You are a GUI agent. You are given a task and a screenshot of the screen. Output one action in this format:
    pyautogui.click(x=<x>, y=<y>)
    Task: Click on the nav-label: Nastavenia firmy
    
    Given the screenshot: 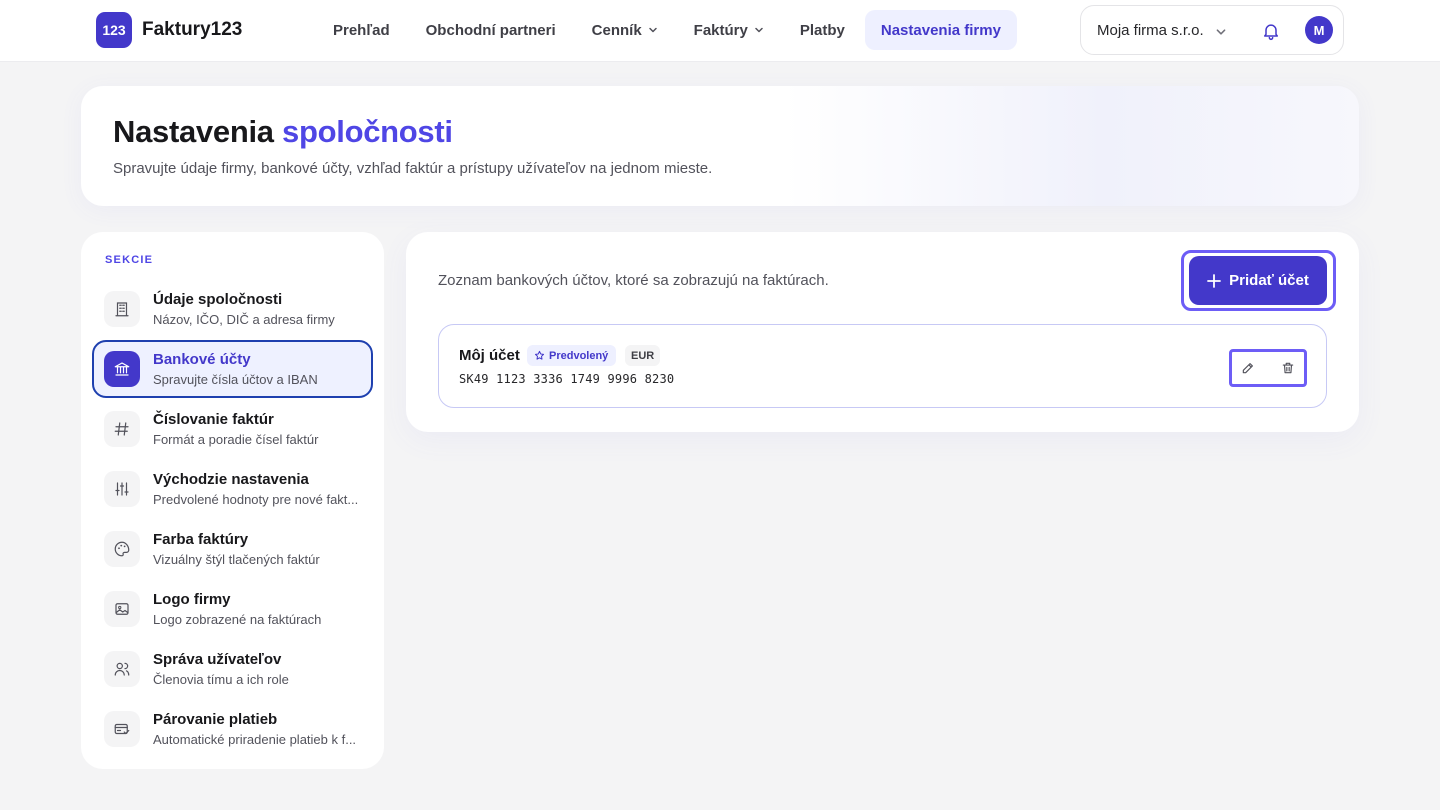 What is the action you would take?
    pyautogui.click(x=940, y=30)
    